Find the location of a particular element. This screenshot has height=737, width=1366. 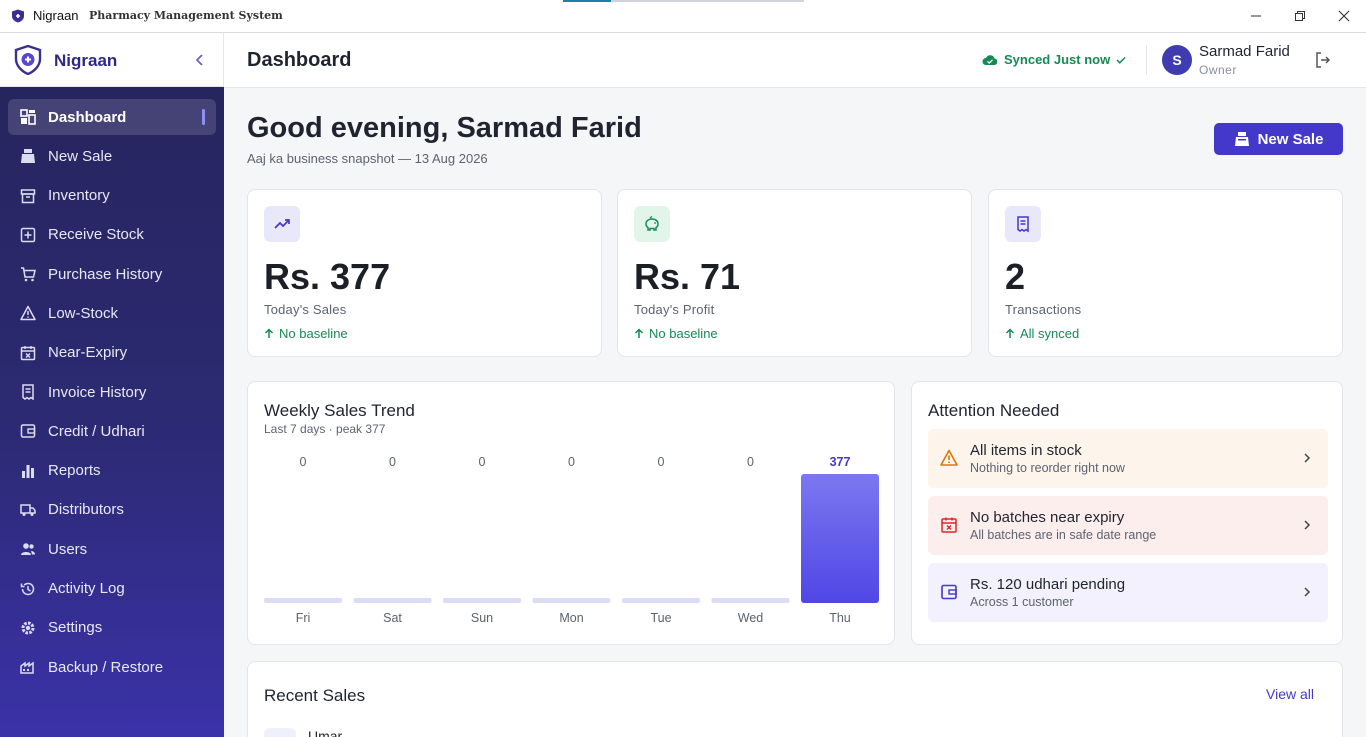

sidebar-item-users: Users is located at coordinates (112, 549).